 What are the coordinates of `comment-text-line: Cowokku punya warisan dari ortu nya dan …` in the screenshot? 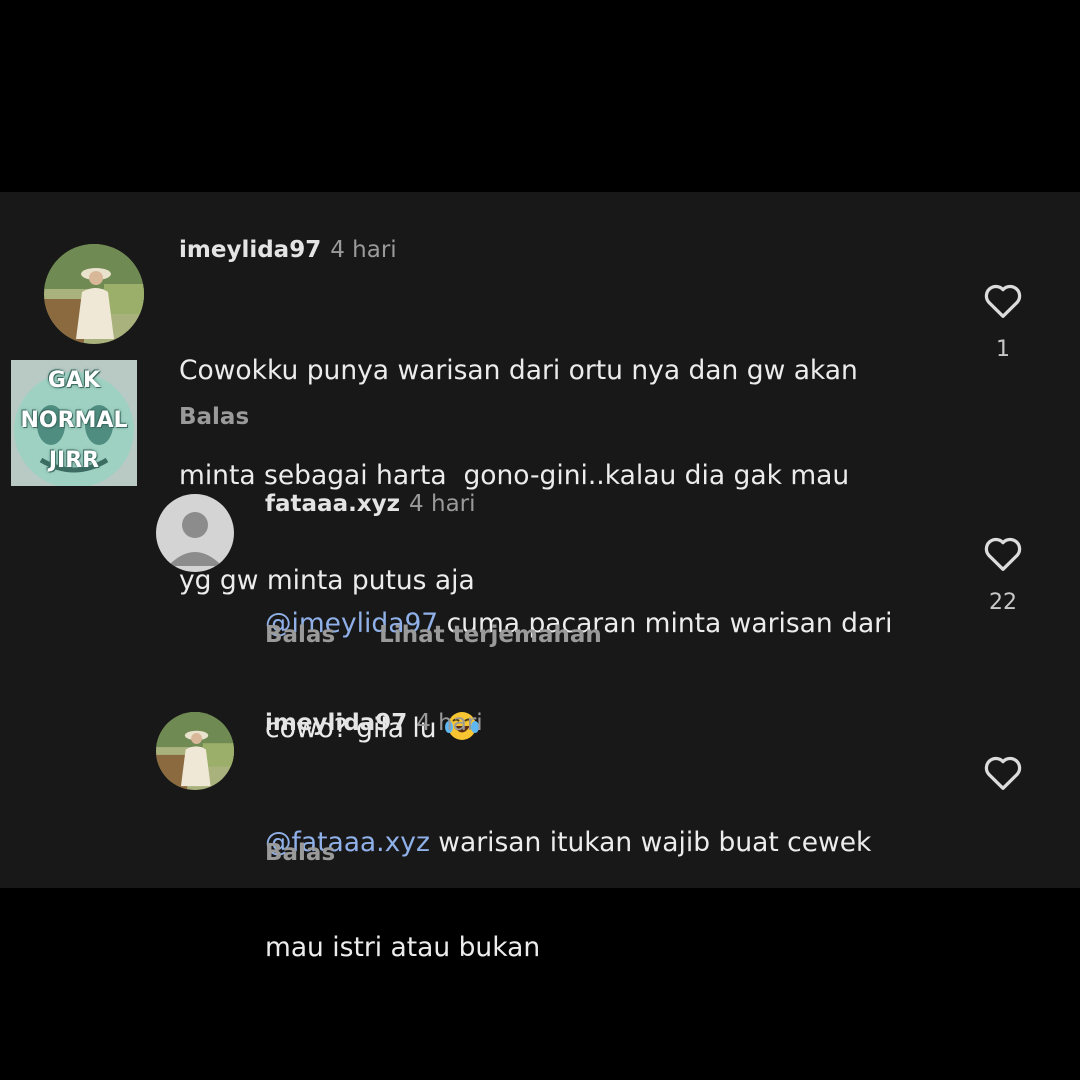 It's located at (518, 370).